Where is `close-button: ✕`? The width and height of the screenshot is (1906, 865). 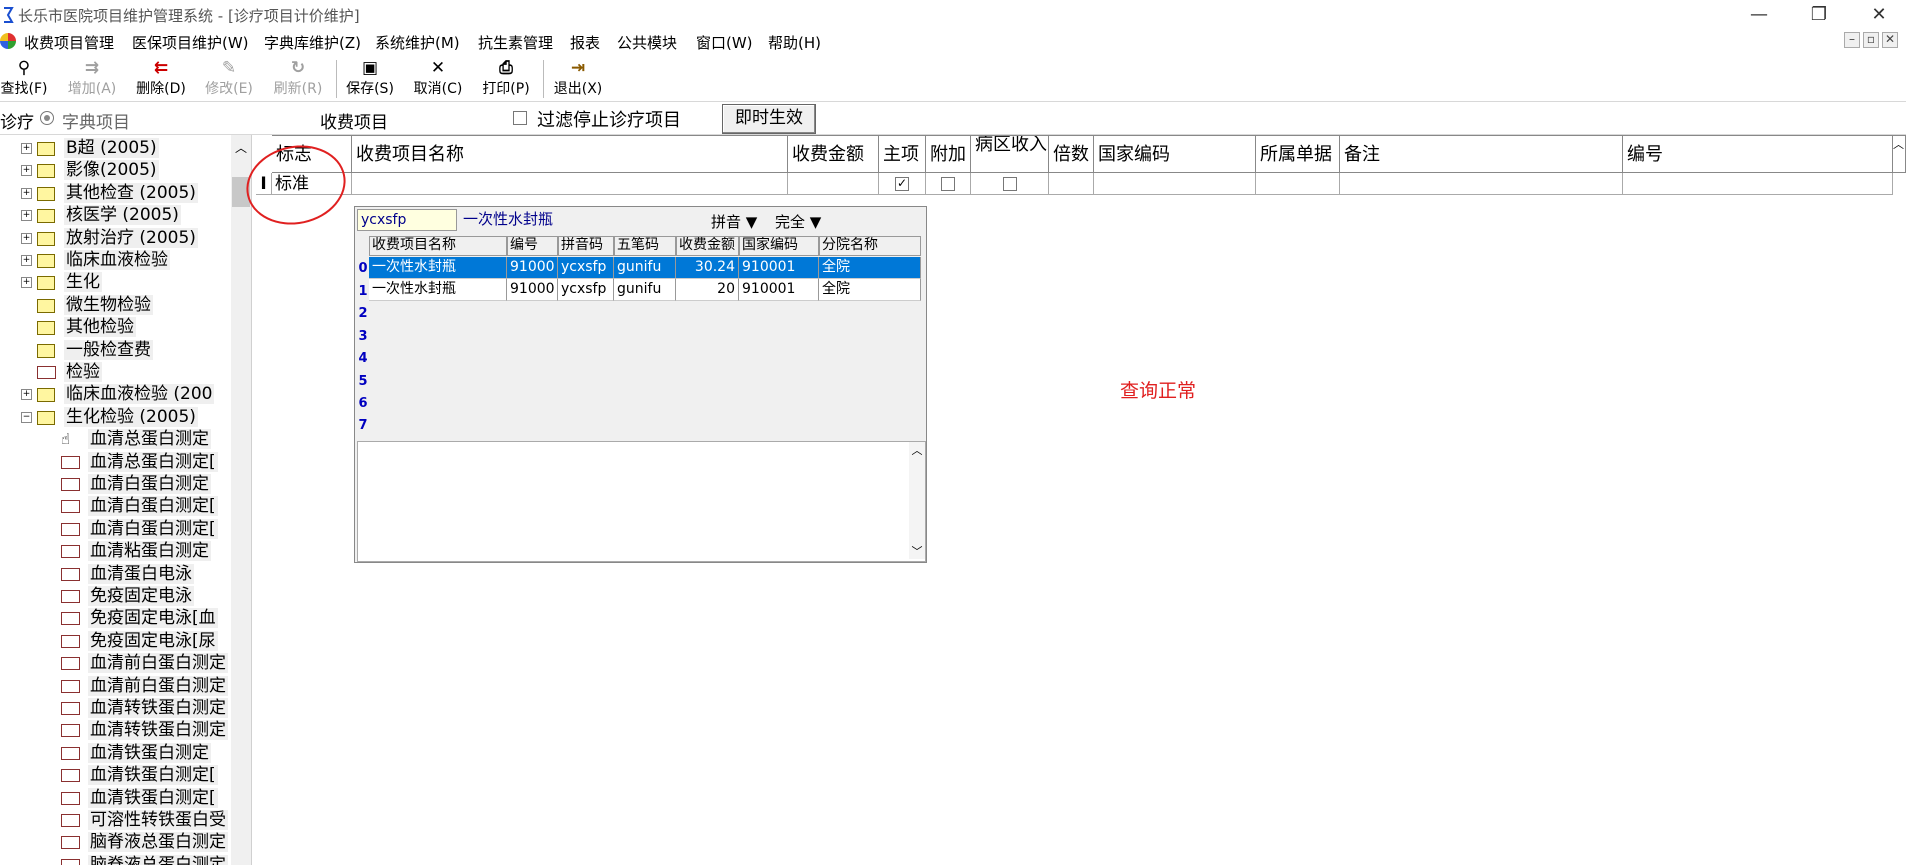 close-button: ✕ is located at coordinates (1879, 15).